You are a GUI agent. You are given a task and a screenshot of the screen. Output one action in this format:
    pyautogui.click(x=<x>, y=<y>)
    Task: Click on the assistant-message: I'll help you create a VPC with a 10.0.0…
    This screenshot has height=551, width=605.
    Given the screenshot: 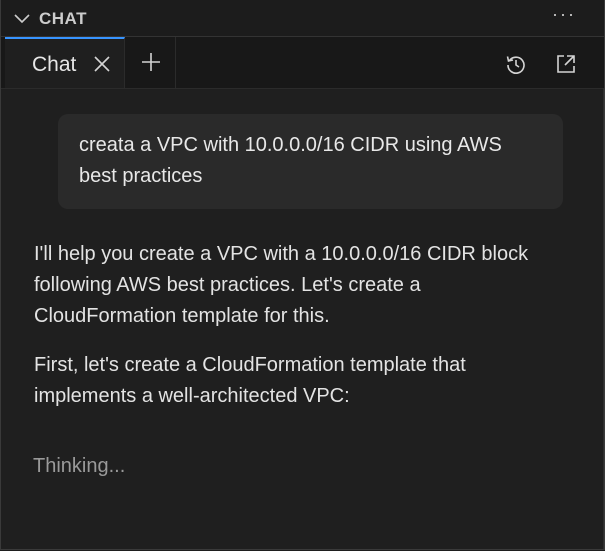 What is the action you would take?
    pyautogui.click(x=281, y=285)
    